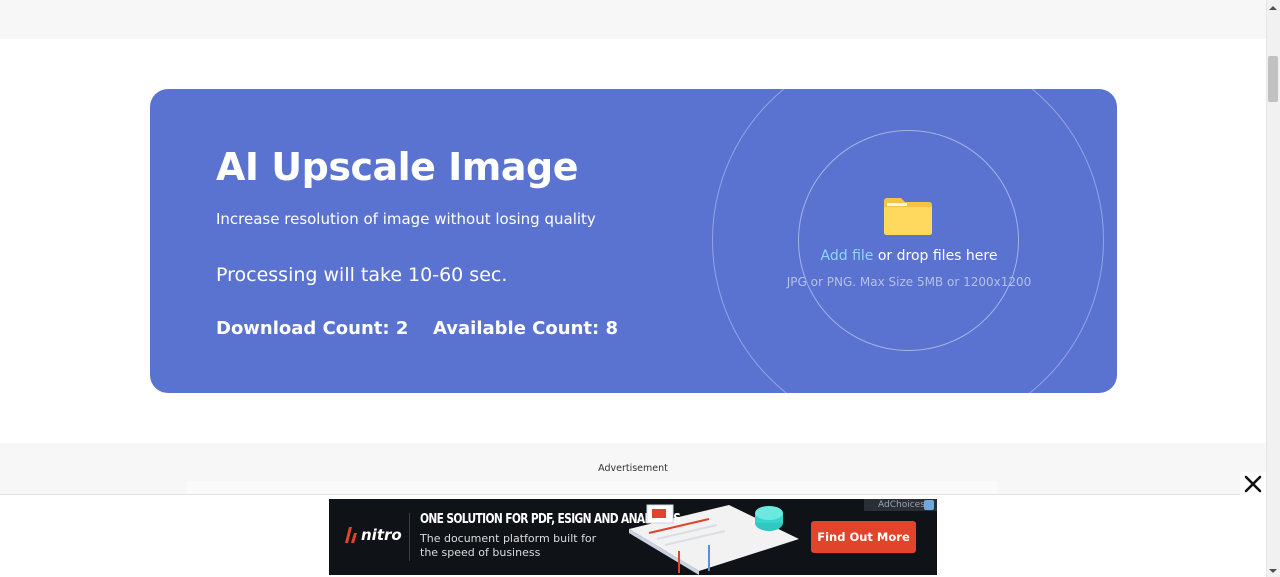 This screenshot has width=1280, height=577. Describe the element at coordinates (847, 256) in the screenshot. I see `add-file-link: Add file` at that location.